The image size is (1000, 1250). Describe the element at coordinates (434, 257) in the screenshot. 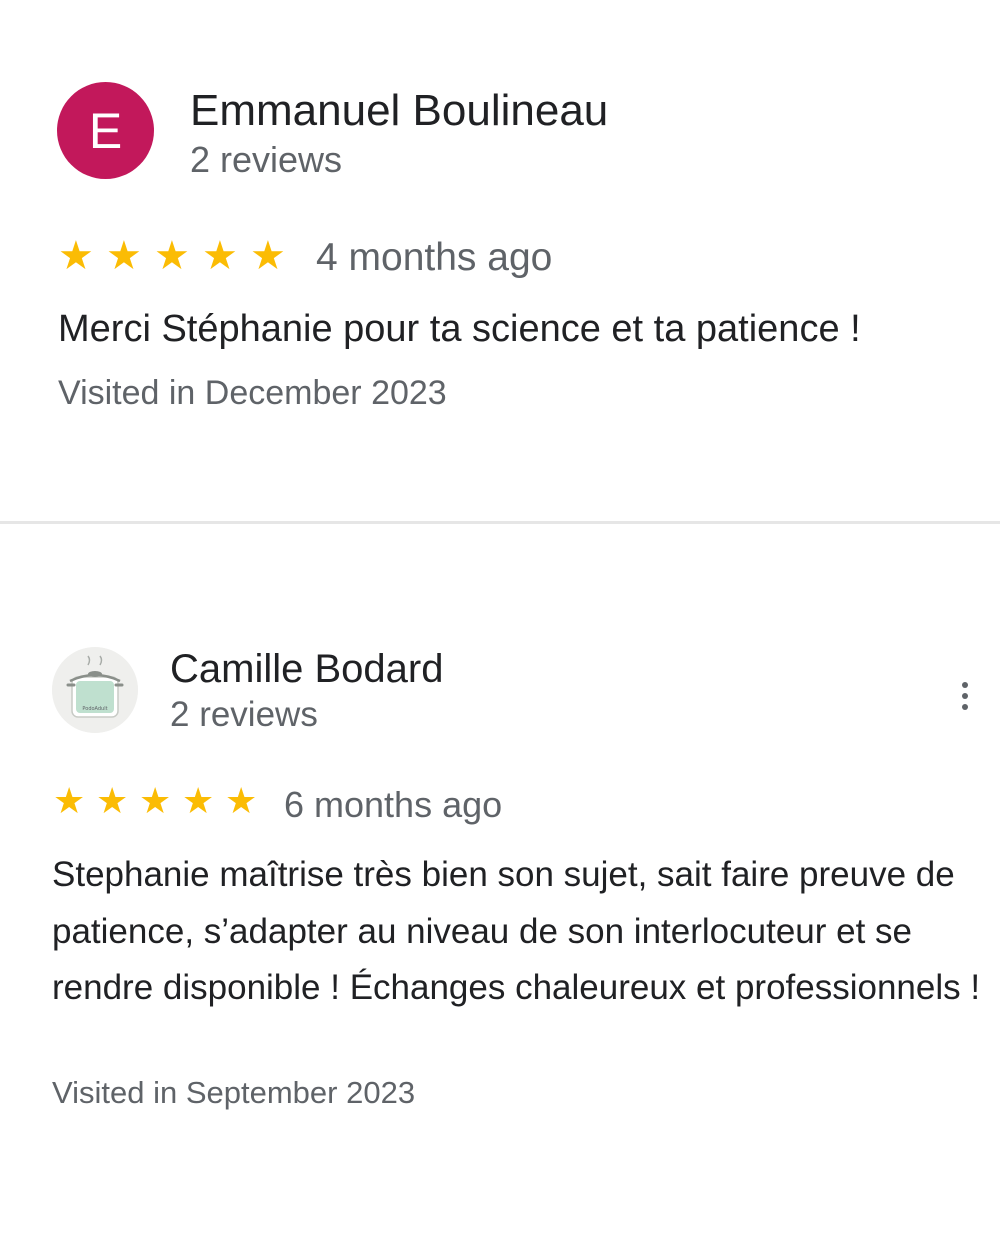

I see `review-date: 4 months ago` at that location.